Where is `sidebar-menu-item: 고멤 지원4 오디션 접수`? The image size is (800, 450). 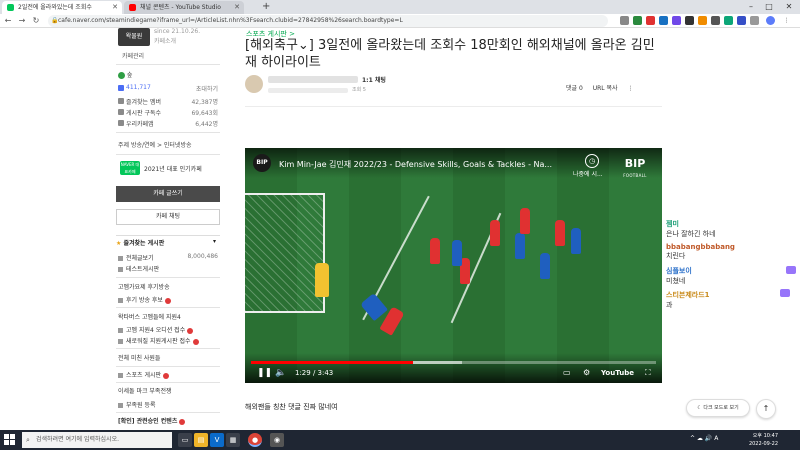
sidebar-menu-item: 고멤 지원4 오디션 접수 is located at coordinates (170, 330).